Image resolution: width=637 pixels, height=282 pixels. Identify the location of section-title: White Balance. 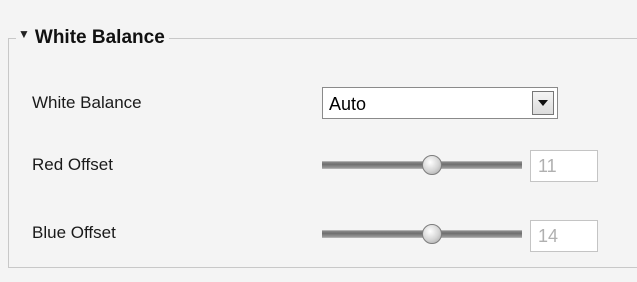
(99, 37).